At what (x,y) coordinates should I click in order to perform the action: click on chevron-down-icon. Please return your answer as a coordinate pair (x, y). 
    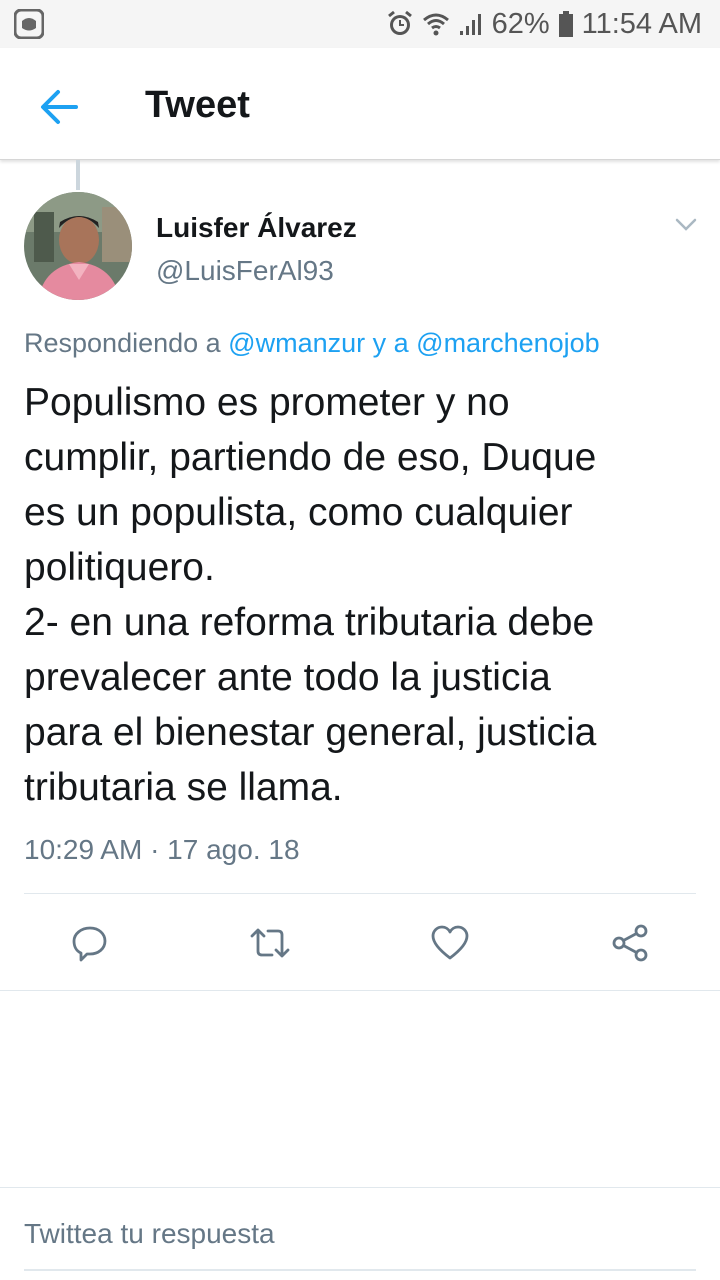
    Looking at the image, I should click on (686, 224).